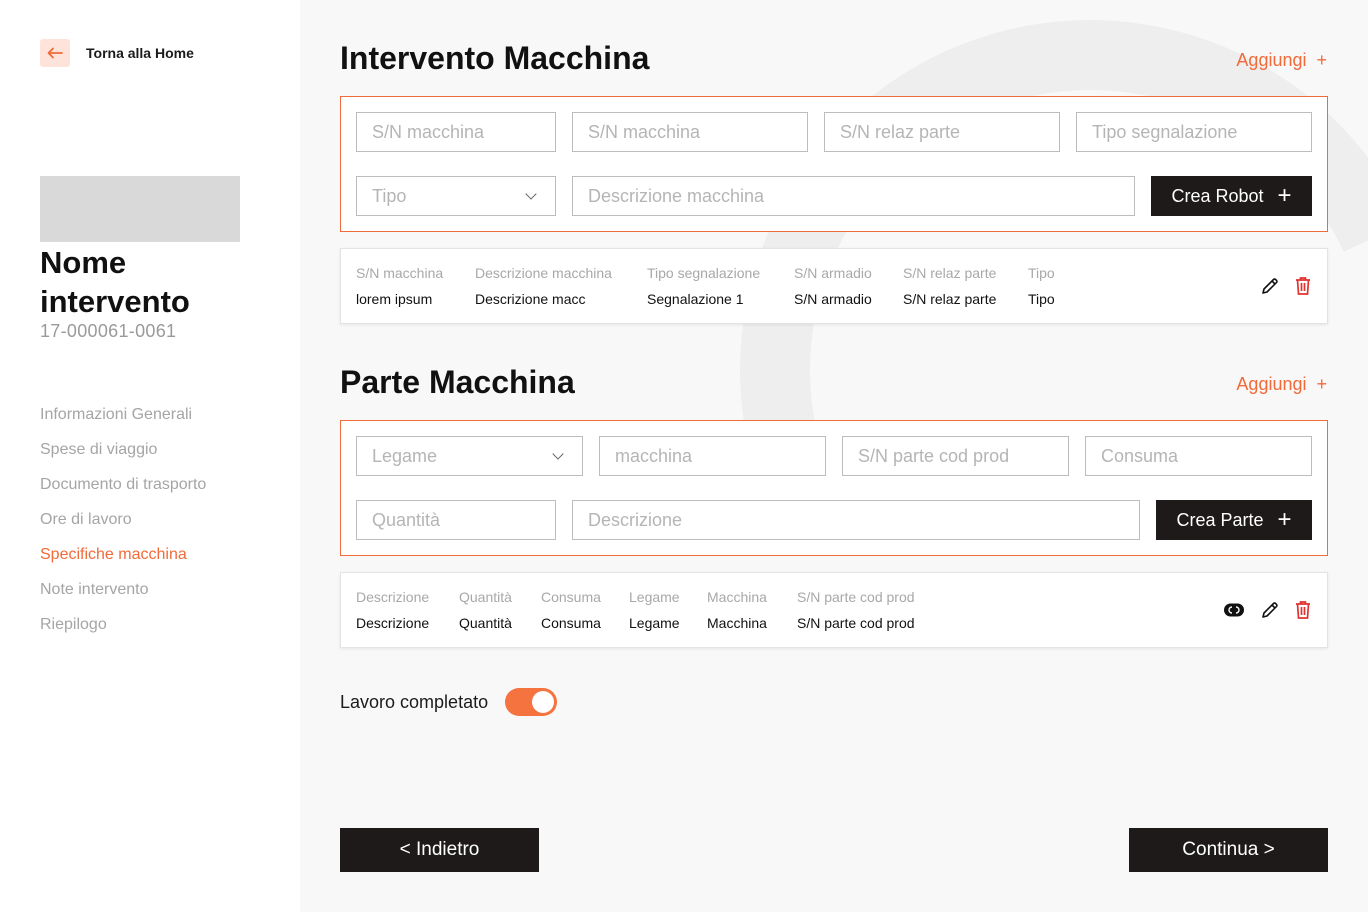 This screenshot has height=912, width=1368. Describe the element at coordinates (123, 492) in the screenshot. I see `sidebar-item-documento-di-trasporto: Documento di trasporto` at that location.